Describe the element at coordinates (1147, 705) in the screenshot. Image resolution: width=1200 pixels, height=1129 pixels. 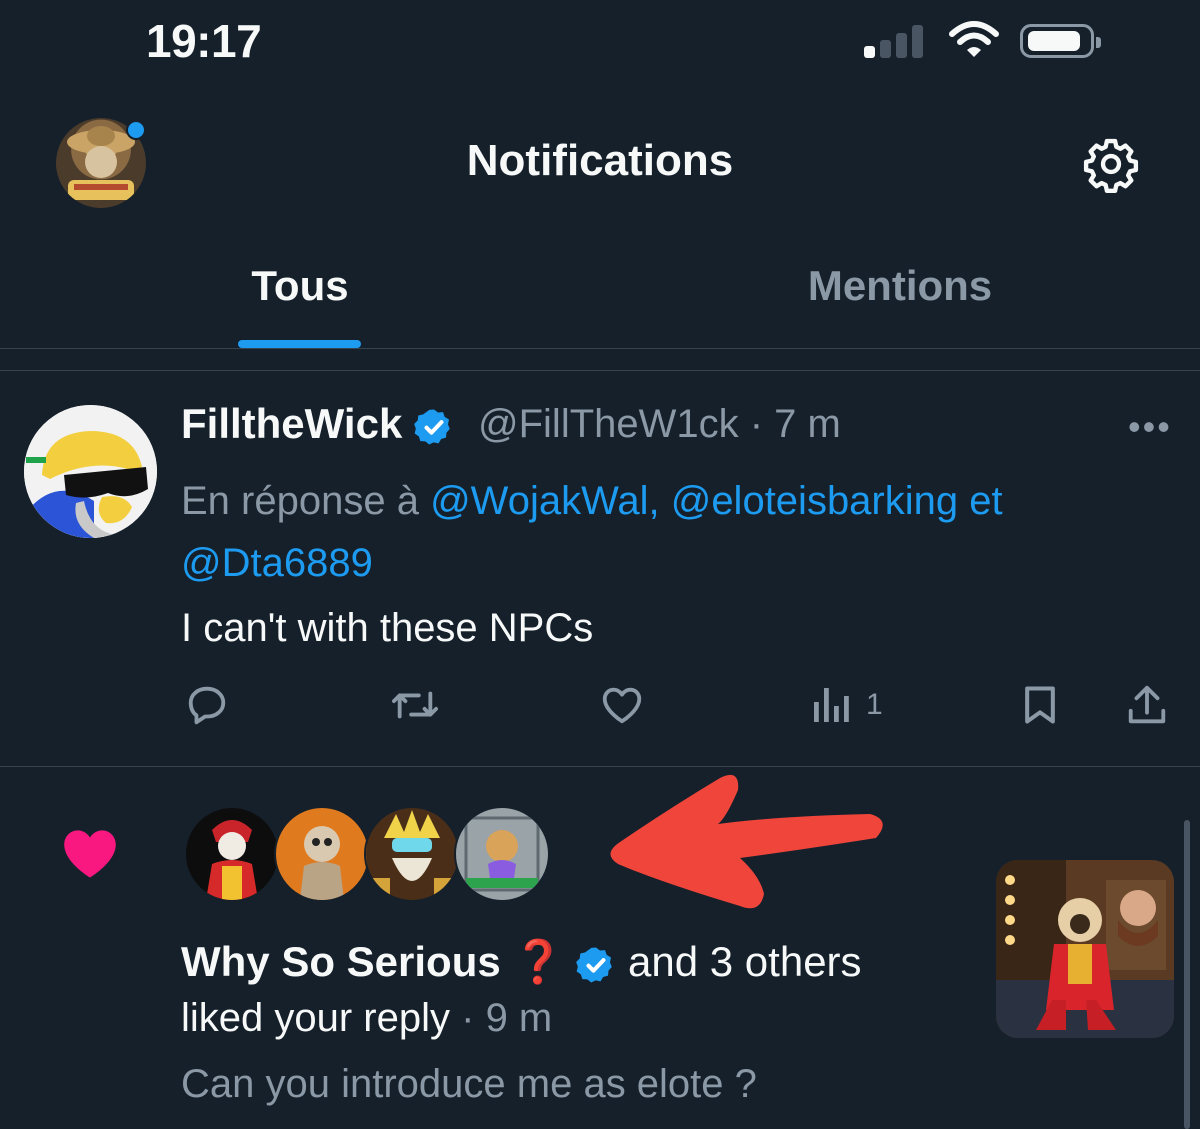
I see `share-button-icon` at that location.